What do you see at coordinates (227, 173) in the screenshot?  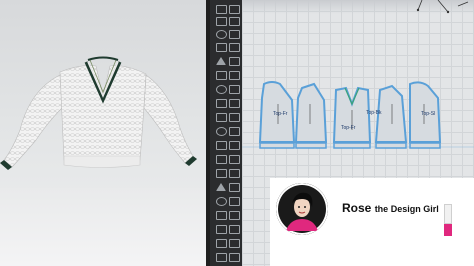 I see `texture-icon` at bounding box center [227, 173].